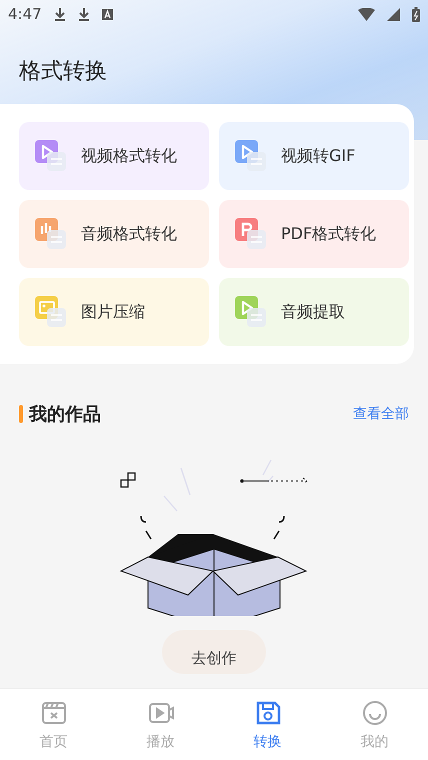 The width and height of the screenshot is (428, 760). Describe the element at coordinates (214, 652) in the screenshot. I see `create-button: 去创作` at that location.